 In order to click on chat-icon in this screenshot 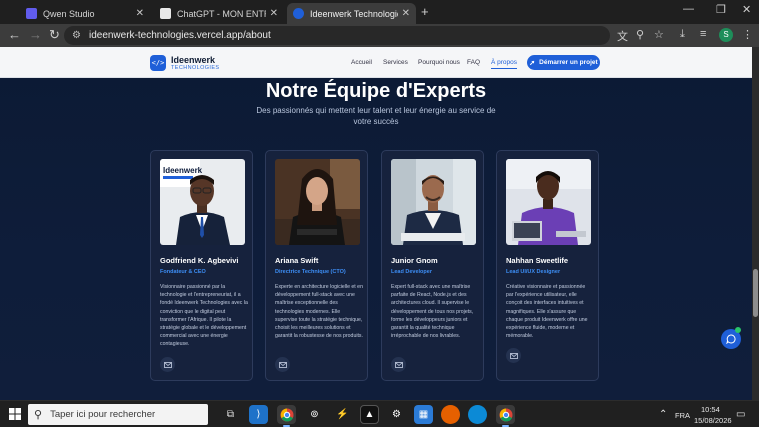, I will do `click(731, 339)`.